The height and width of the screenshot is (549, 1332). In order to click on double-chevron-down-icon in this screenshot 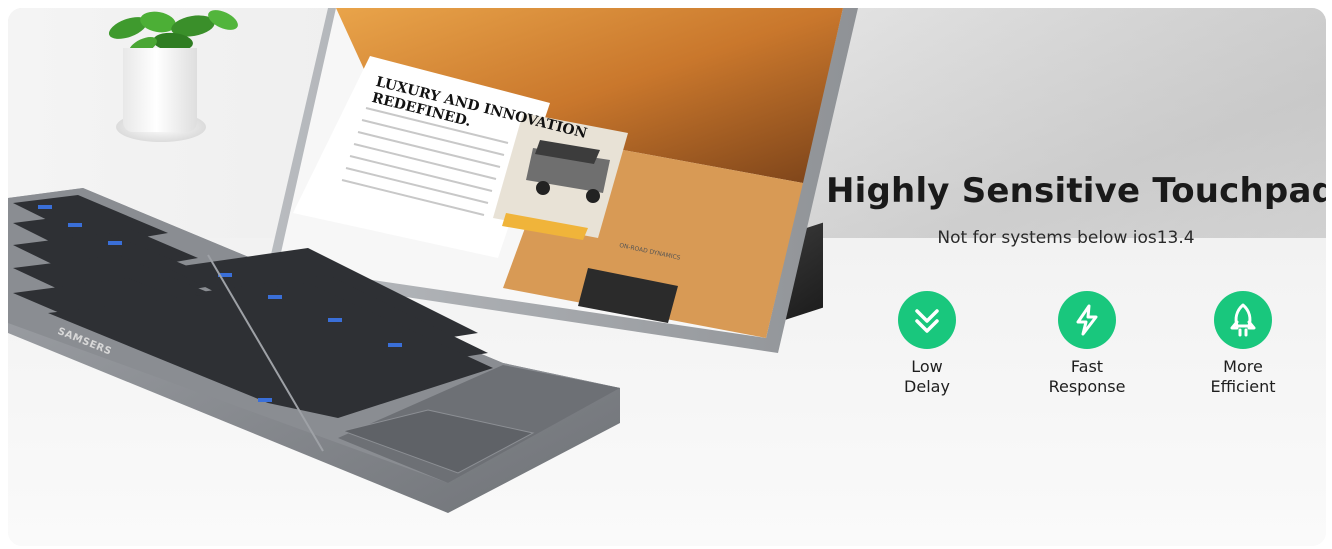, I will do `click(927, 320)`.